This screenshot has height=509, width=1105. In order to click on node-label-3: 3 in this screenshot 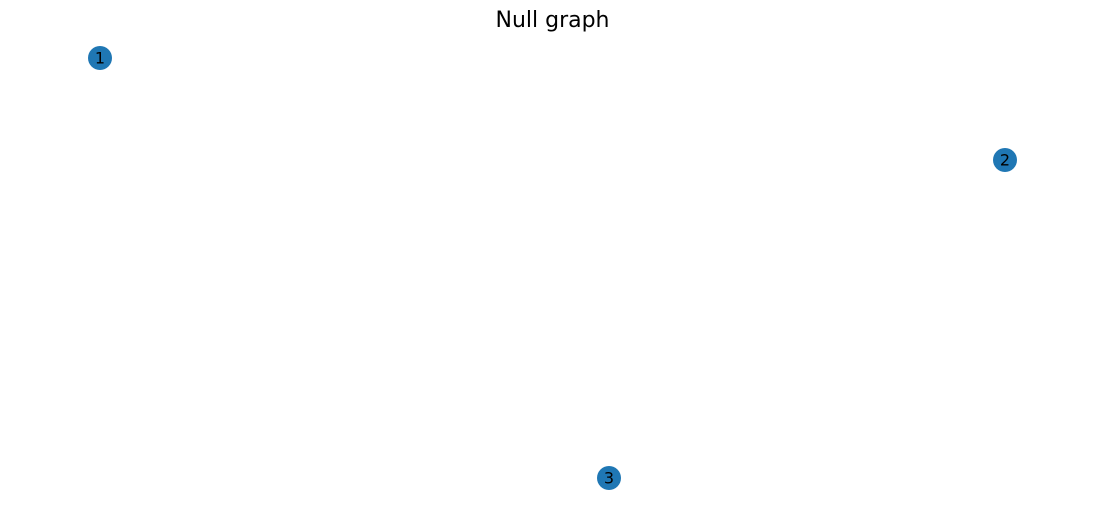, I will do `click(609, 478)`.